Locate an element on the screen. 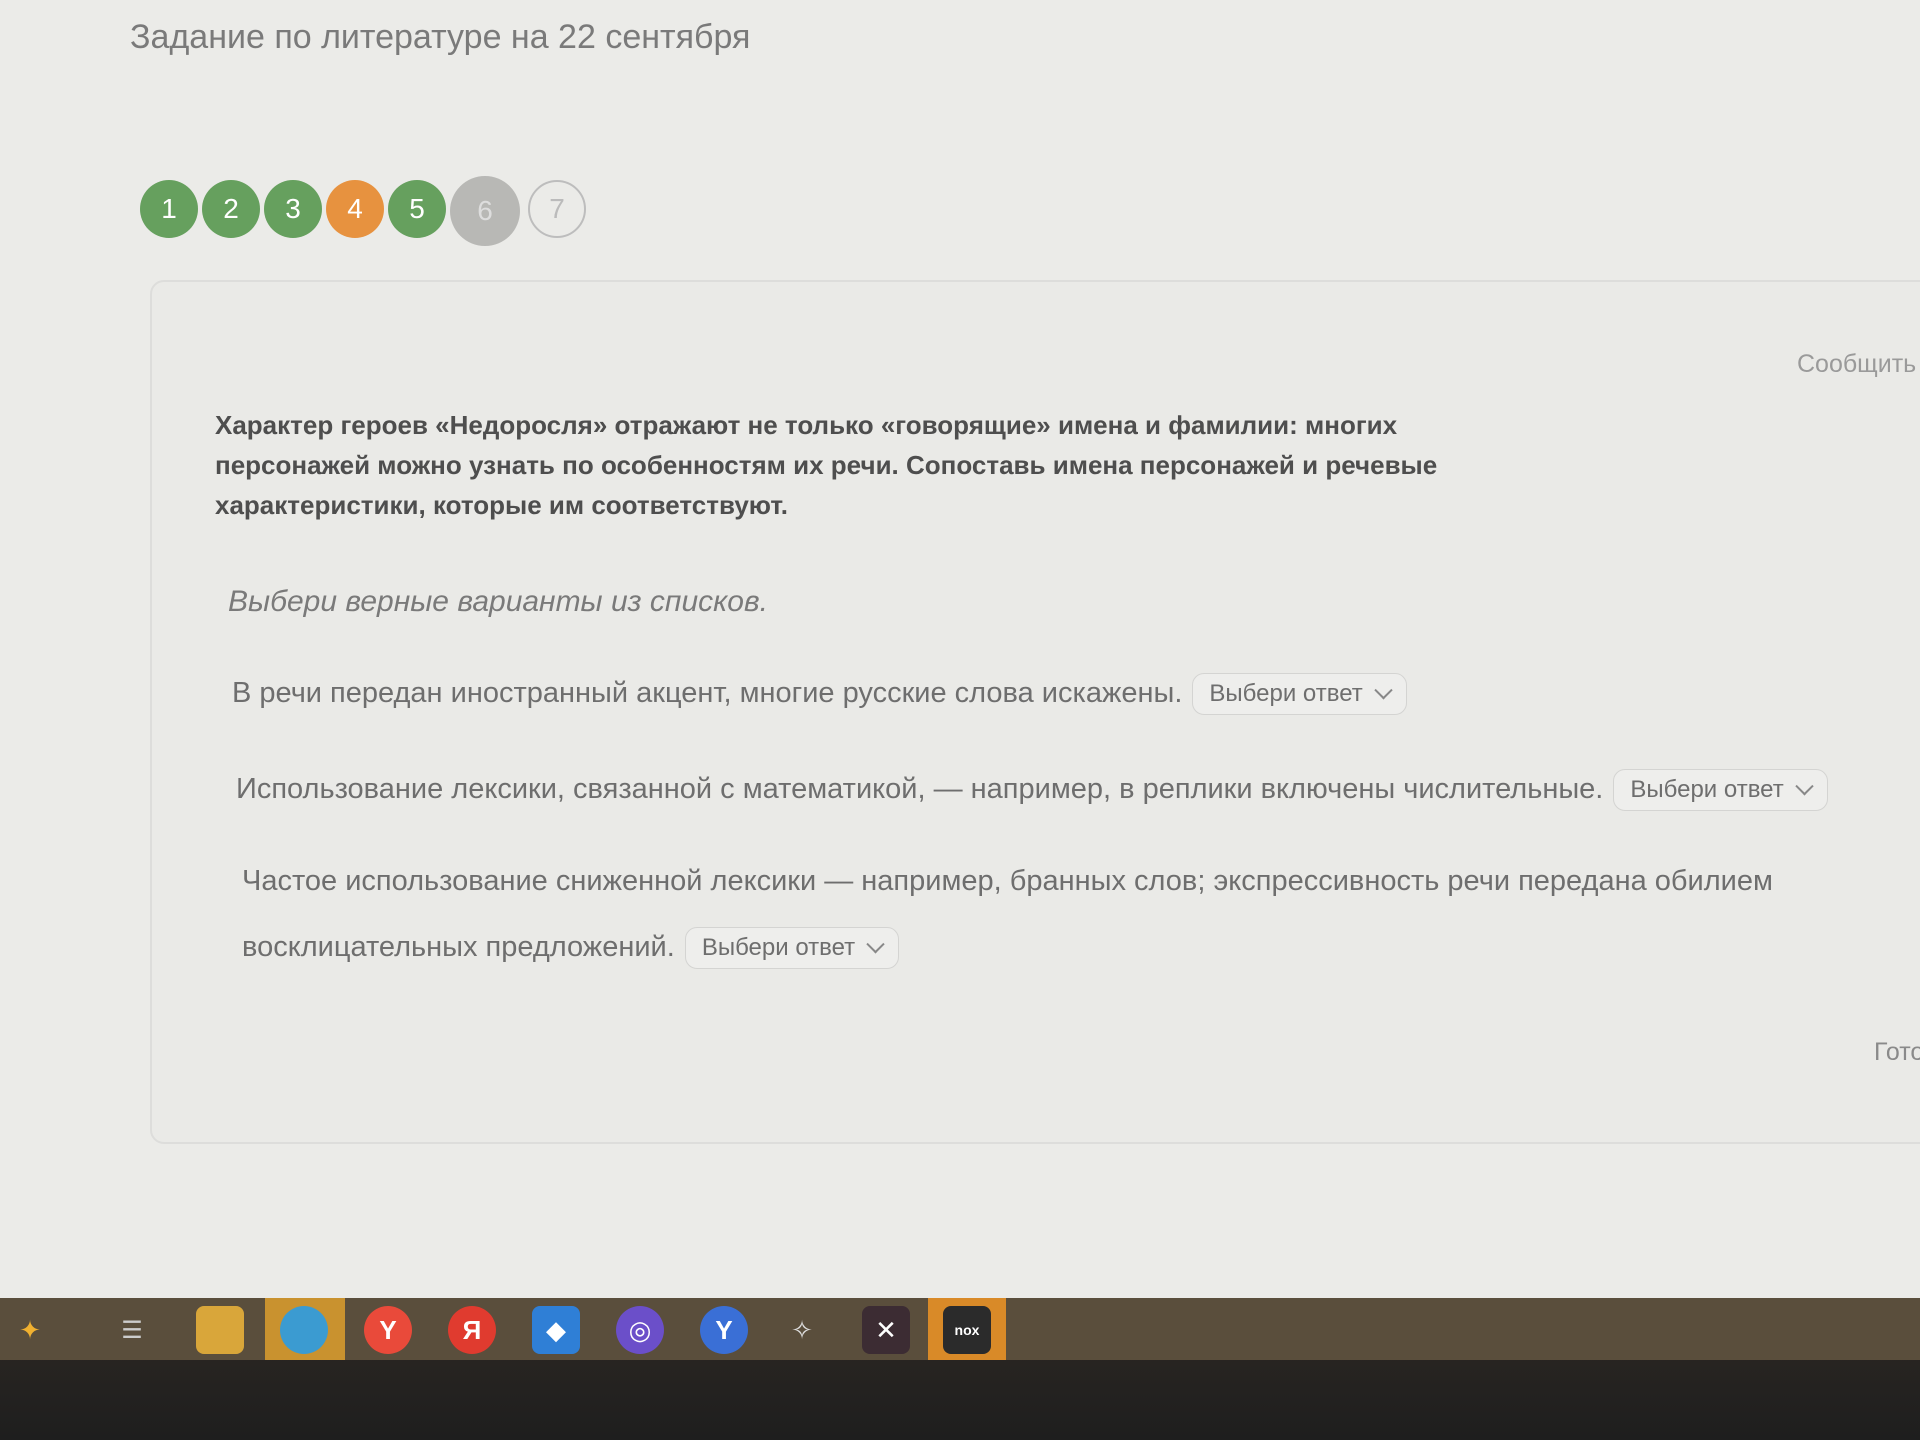  answer-select-1: Выбери ответ is located at coordinates (1299, 694).